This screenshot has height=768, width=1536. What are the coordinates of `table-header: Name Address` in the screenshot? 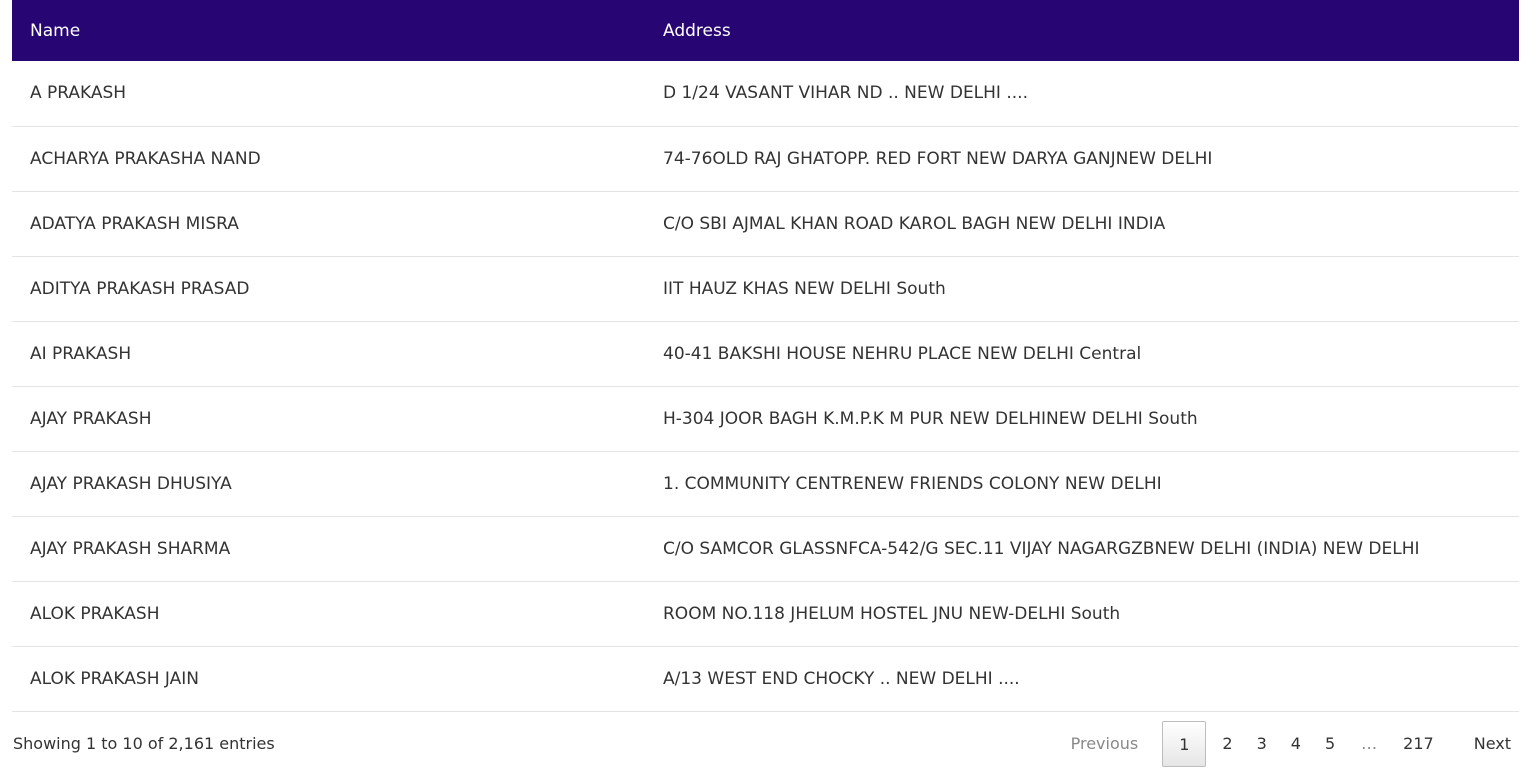 It's located at (765, 30).